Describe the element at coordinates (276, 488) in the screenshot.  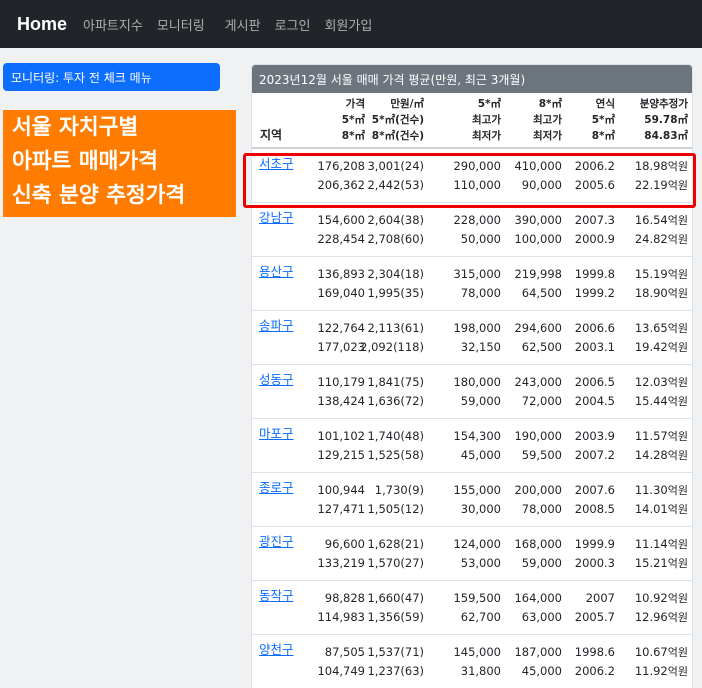
I see `region-link: 종로구` at that location.